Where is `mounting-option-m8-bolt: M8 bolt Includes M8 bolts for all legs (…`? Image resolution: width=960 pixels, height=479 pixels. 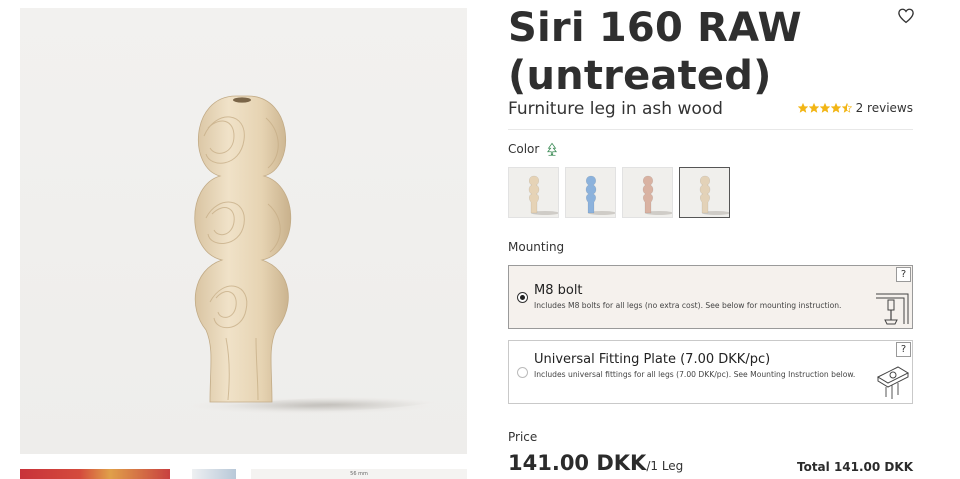 mounting-option-m8-bolt: M8 bolt Includes M8 bolts for all legs (… is located at coordinates (710, 297).